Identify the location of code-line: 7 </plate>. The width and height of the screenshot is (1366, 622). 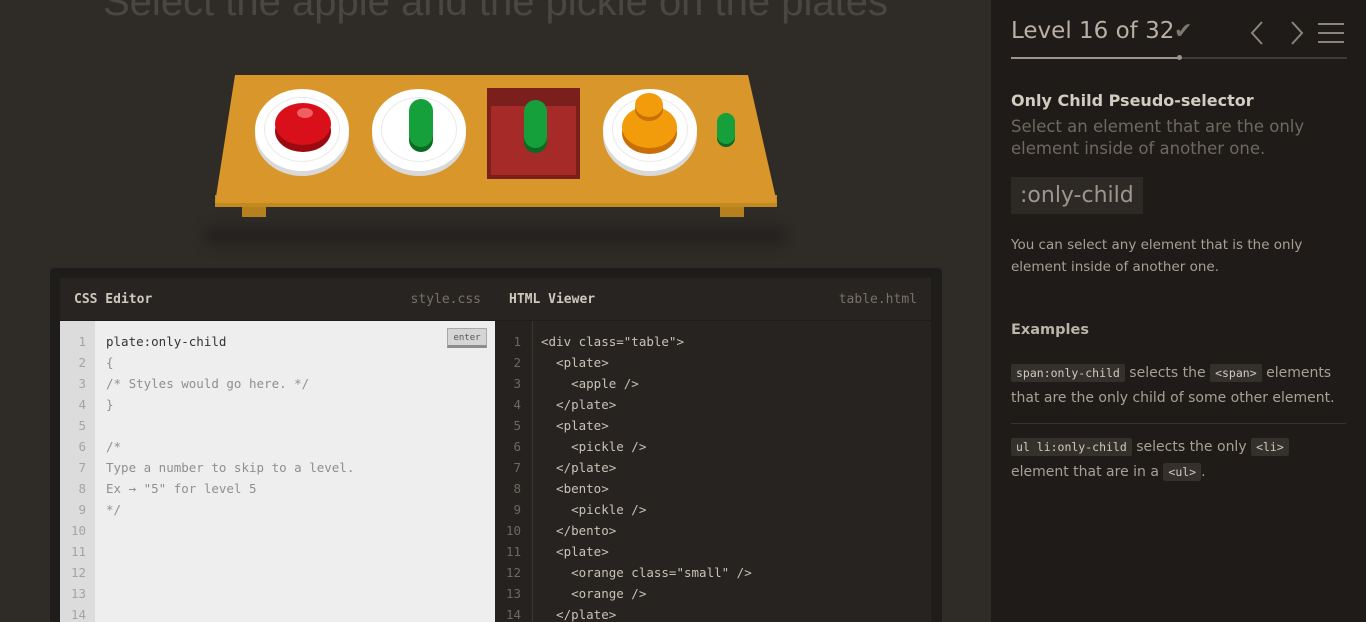
(713, 467).